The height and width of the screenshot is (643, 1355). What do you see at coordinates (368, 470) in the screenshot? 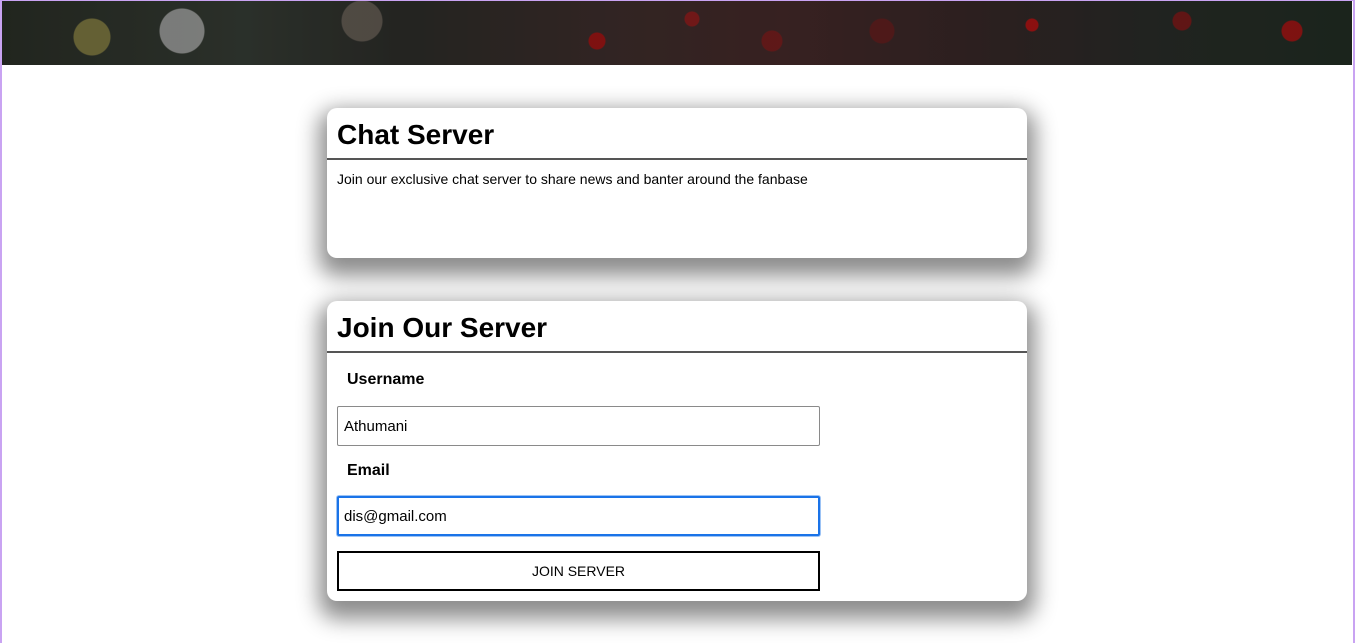
I see `email-label: Email` at bounding box center [368, 470].